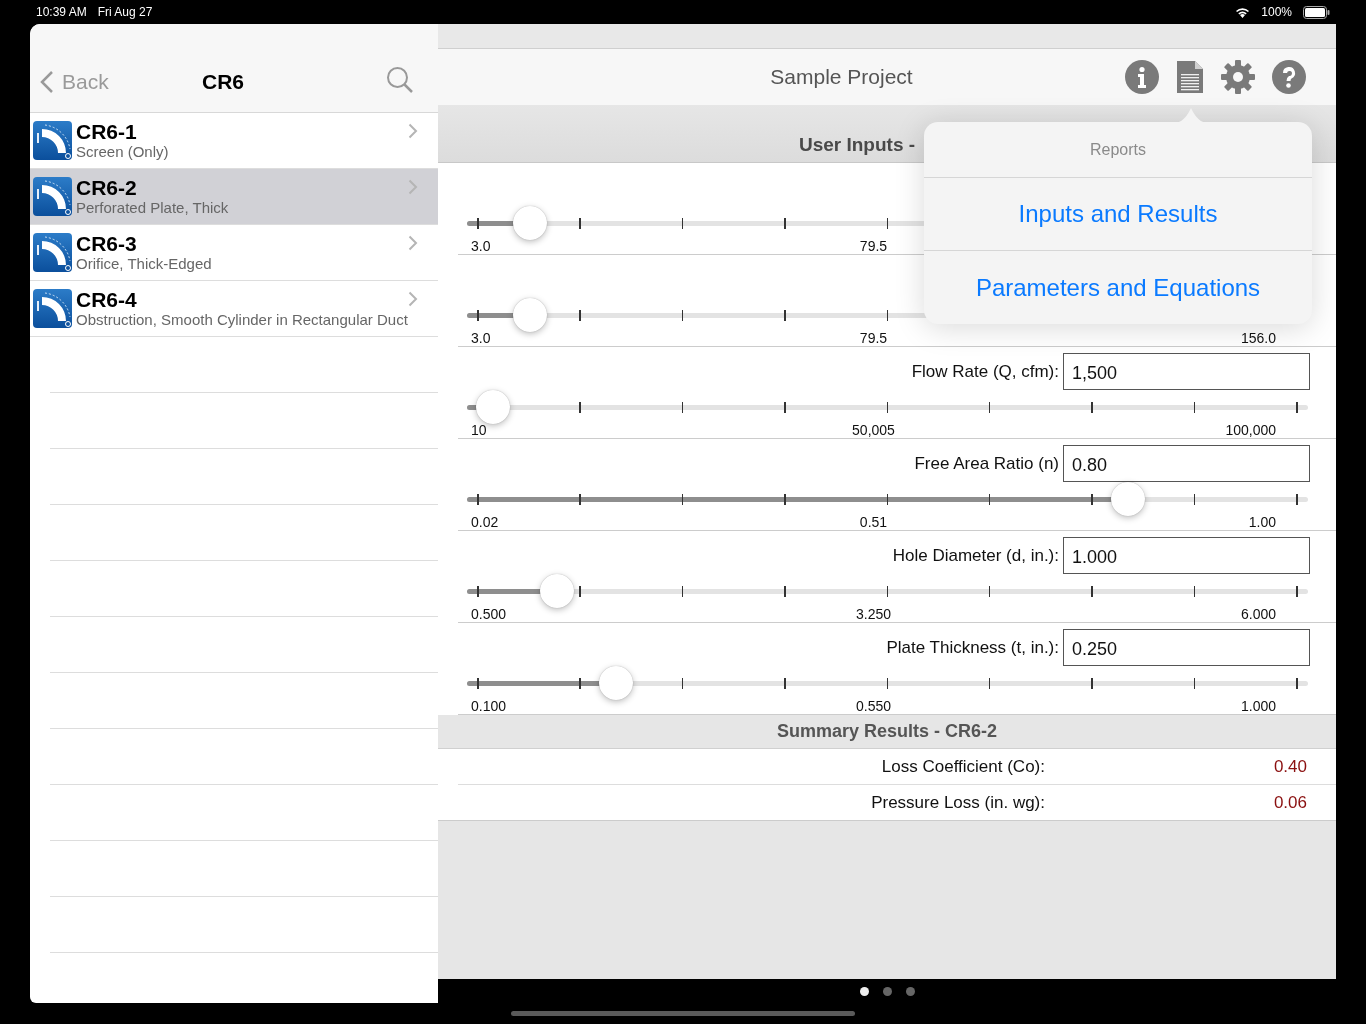 The image size is (1366, 1024). Describe the element at coordinates (873, 522) in the screenshot. I see `slider-mid-label: 0.51` at that location.